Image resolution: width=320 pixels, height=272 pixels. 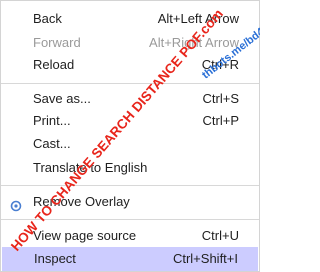 I want to click on menu-item-shortcut: Alt+Right Arrow, so click(x=194, y=42).